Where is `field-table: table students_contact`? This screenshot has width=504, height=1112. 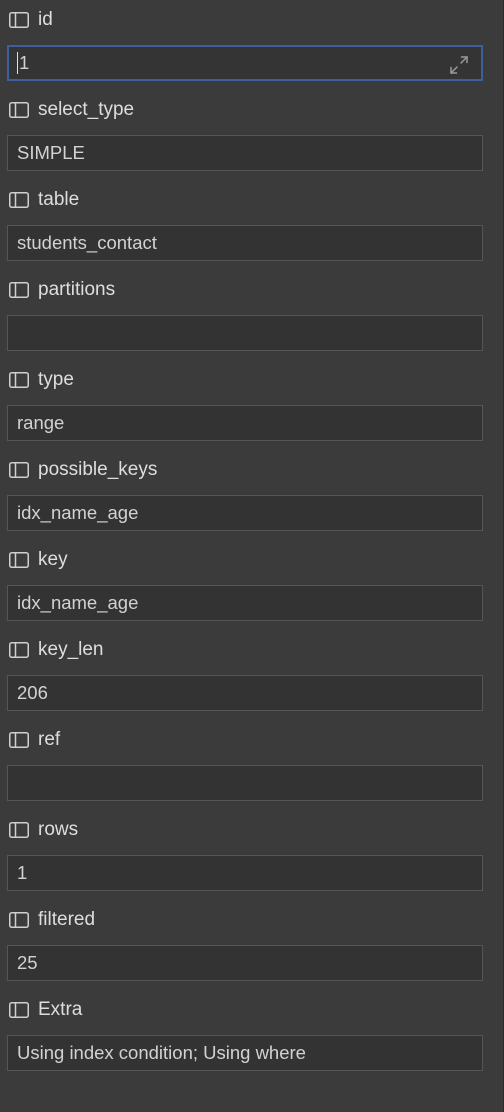
field-table: table students_contact is located at coordinates (252, 225).